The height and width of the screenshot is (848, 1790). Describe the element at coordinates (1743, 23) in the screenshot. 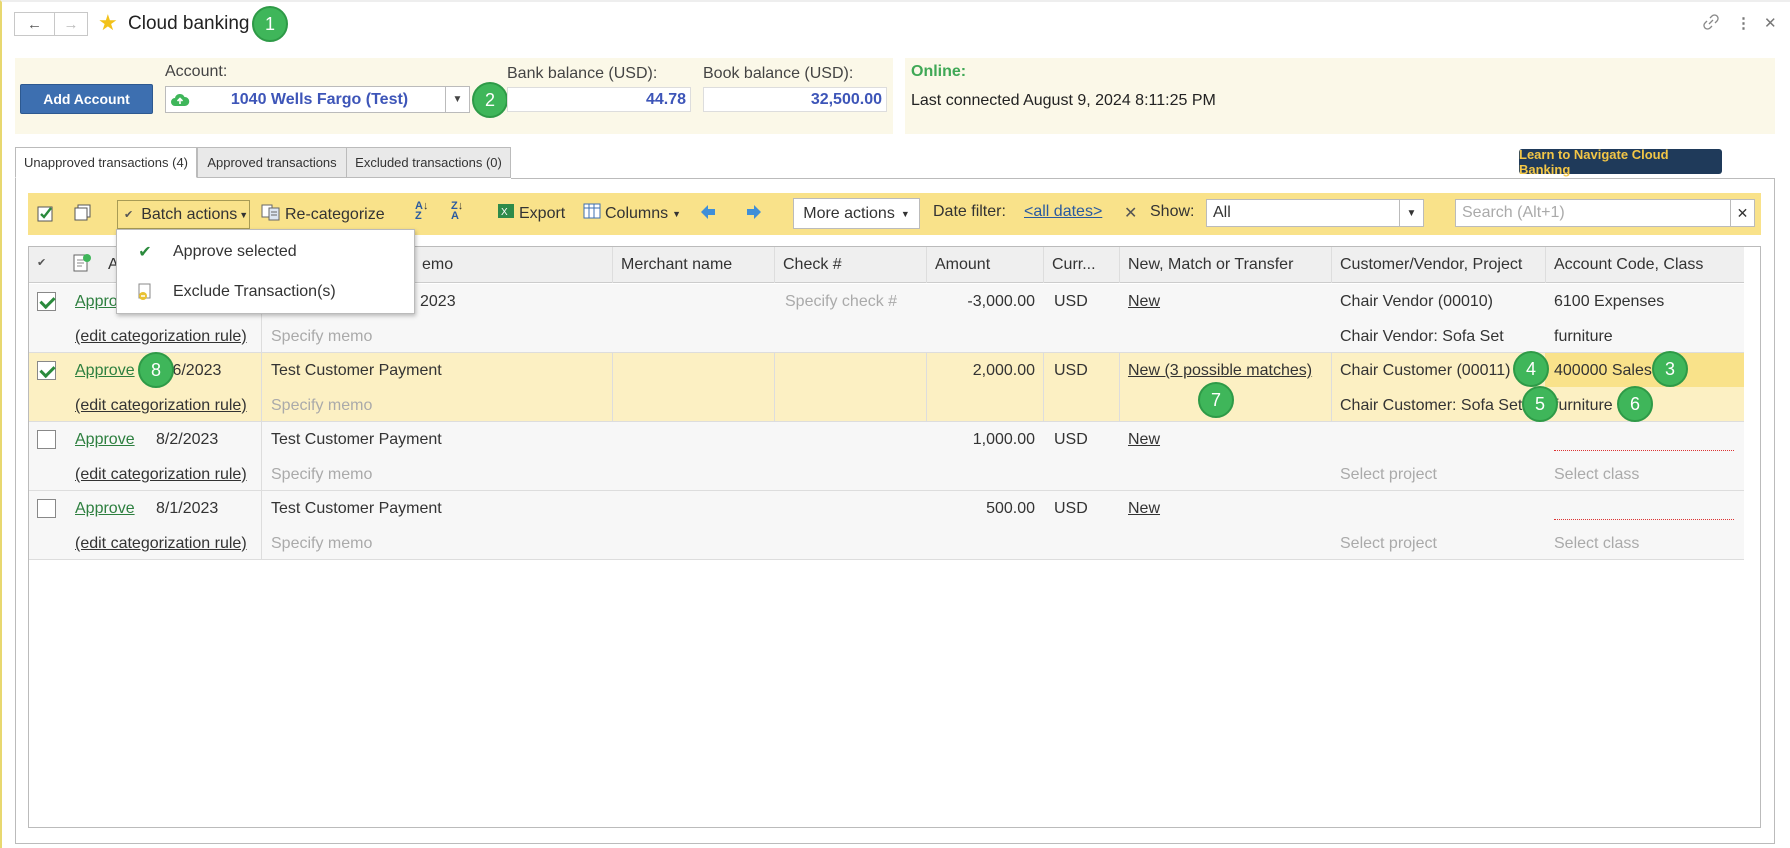

I see `more-options-icon: ⋮` at that location.